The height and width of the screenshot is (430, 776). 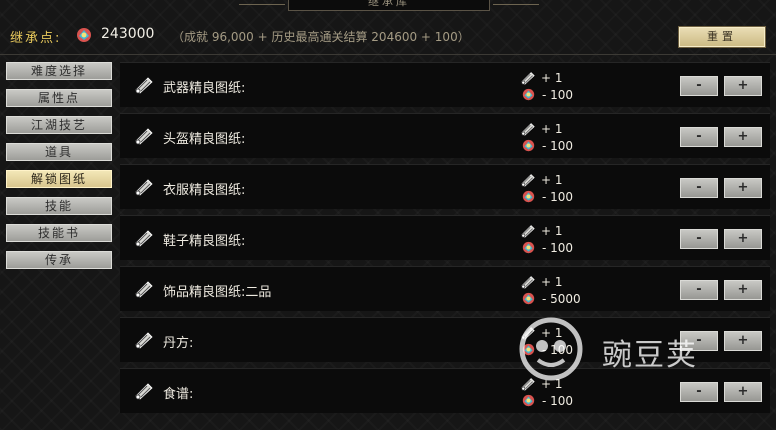 I want to click on sidebar-item: 道具, so click(x=59, y=152).